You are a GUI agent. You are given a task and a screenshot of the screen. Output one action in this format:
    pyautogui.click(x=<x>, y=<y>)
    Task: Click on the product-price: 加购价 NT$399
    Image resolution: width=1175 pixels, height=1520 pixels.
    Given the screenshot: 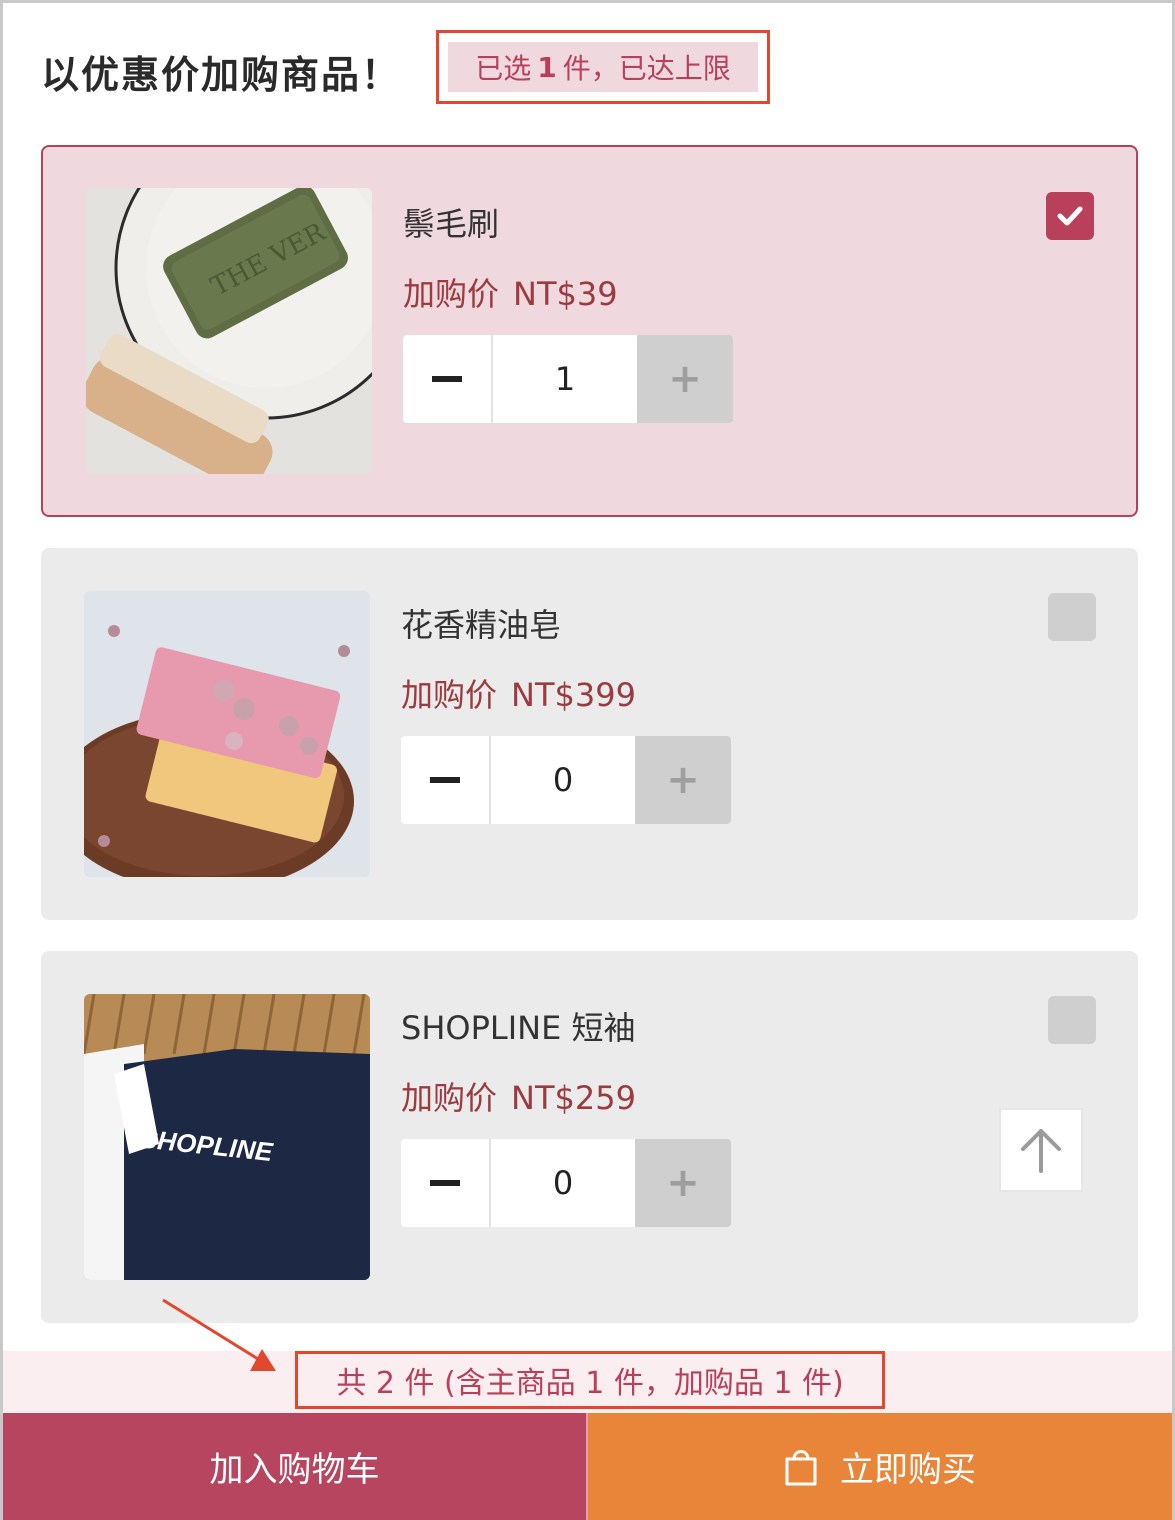 What is the action you would take?
    pyautogui.click(x=518, y=695)
    